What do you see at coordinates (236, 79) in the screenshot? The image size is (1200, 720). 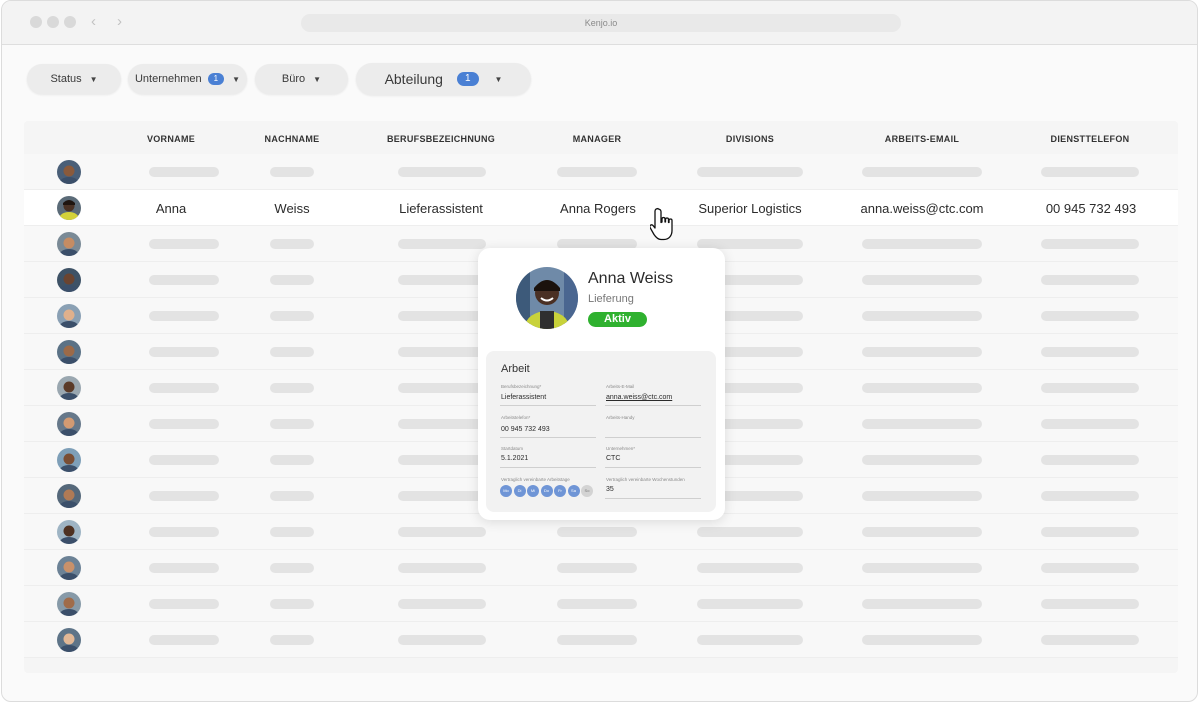 I see `caret-down-icon: ▼` at bounding box center [236, 79].